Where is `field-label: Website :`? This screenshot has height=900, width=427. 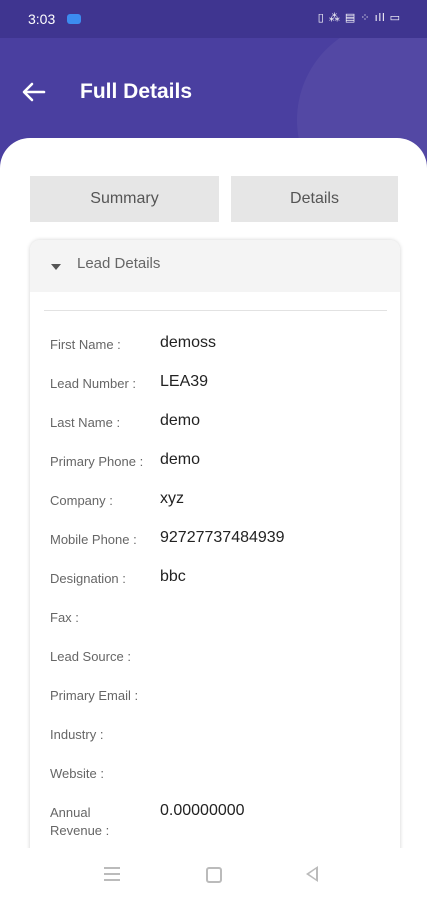
field-label: Website : is located at coordinates (77, 773).